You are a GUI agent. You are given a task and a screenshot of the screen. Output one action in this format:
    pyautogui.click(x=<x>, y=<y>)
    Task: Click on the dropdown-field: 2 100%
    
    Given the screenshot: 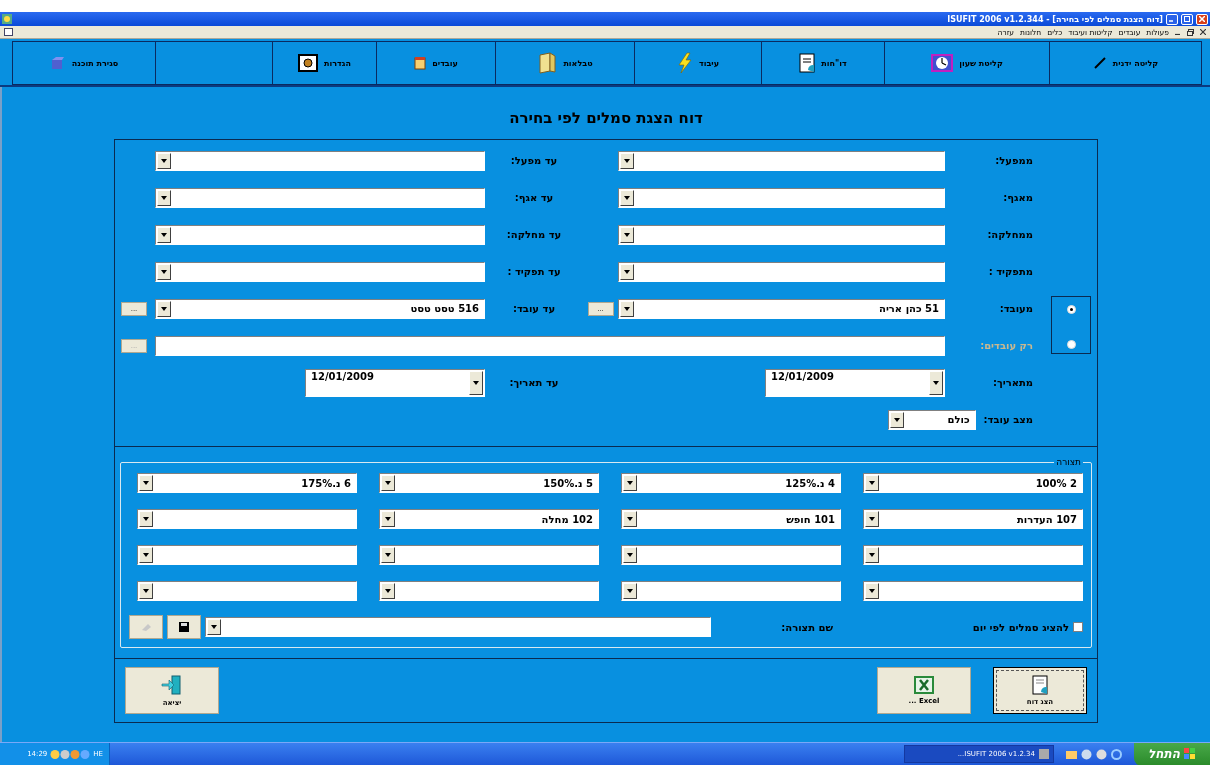 What is the action you would take?
    pyautogui.click(x=973, y=483)
    